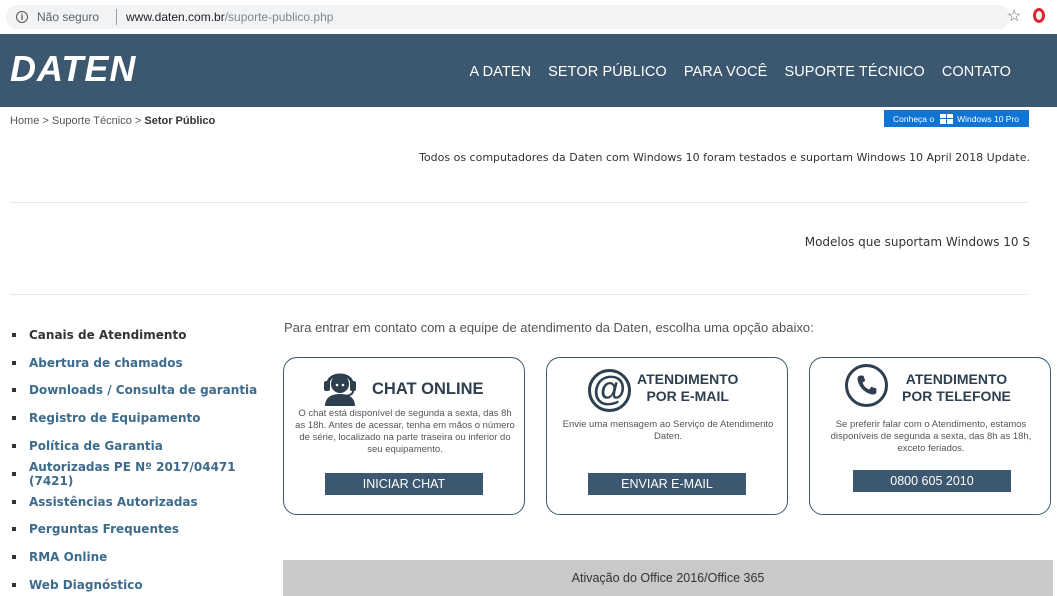  I want to click on sidebar-item-registro: Registro de Equipamento, so click(142, 418).